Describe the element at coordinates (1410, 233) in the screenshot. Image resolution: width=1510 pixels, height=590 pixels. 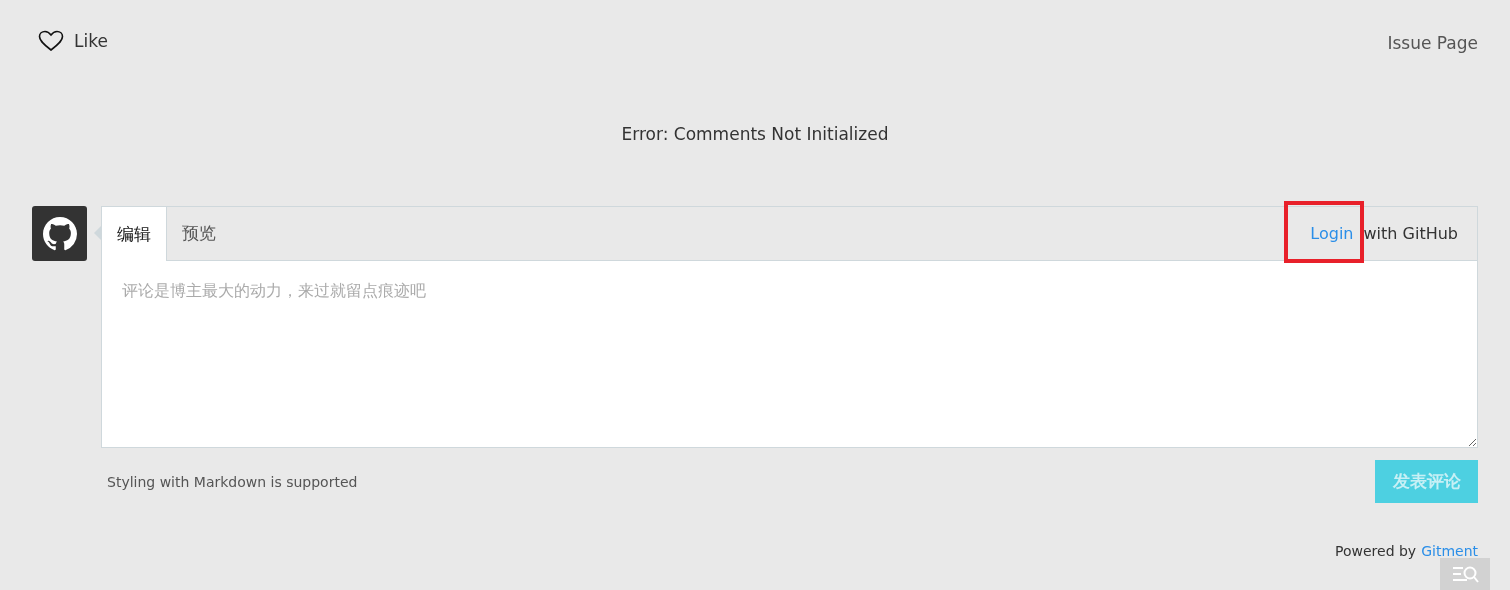
I see `login-text: with GitHub` at that location.